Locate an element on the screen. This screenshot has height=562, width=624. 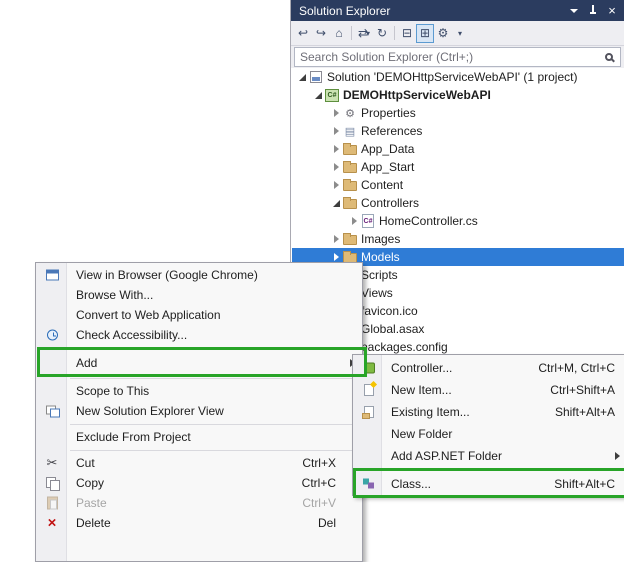
forward-button: ↪ is located at coordinates (321, 33).